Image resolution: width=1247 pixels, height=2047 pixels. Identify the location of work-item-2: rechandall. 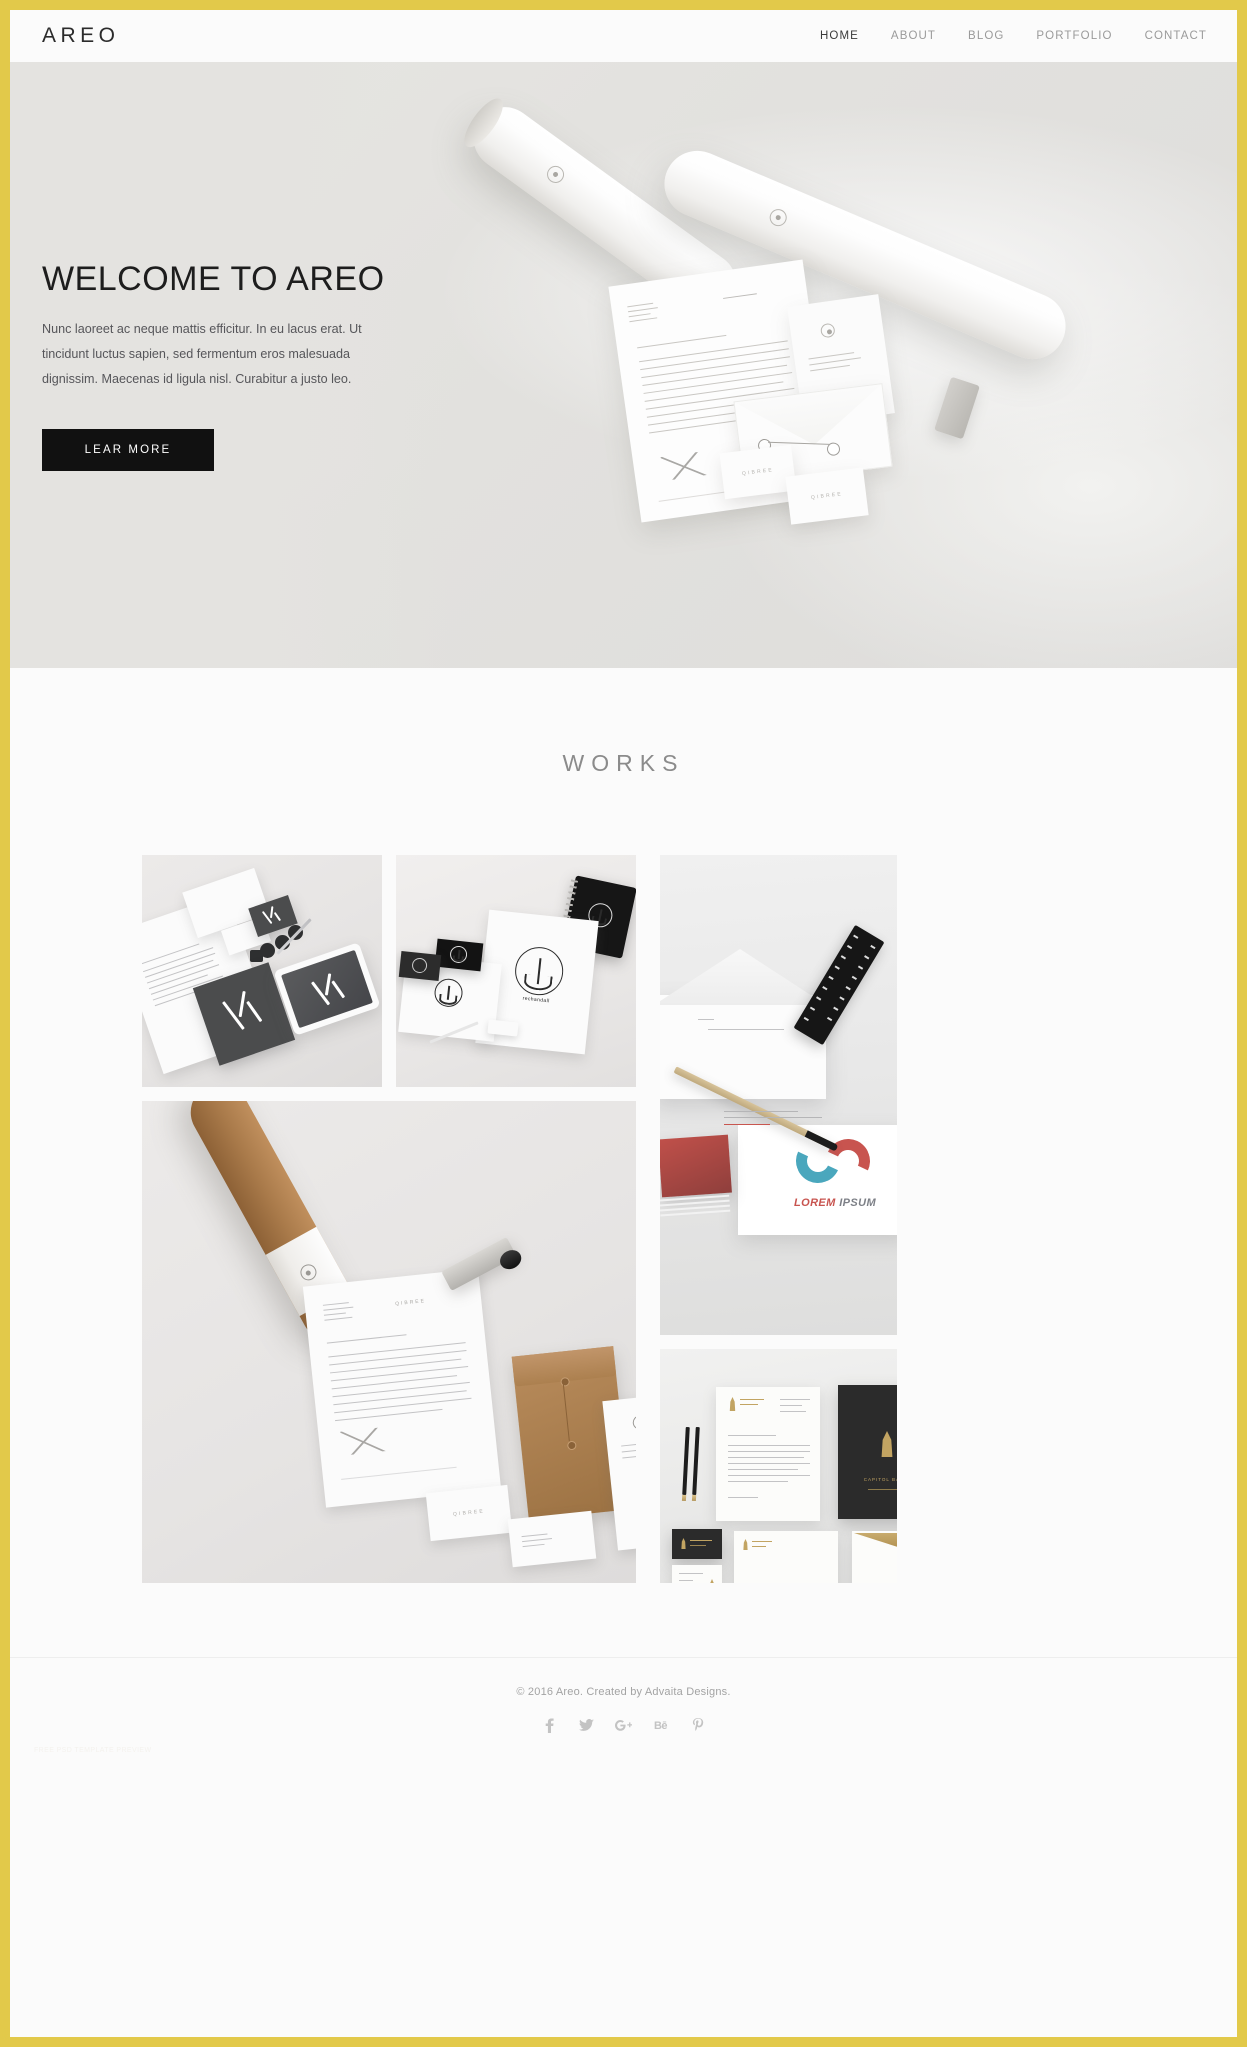
(516, 971).